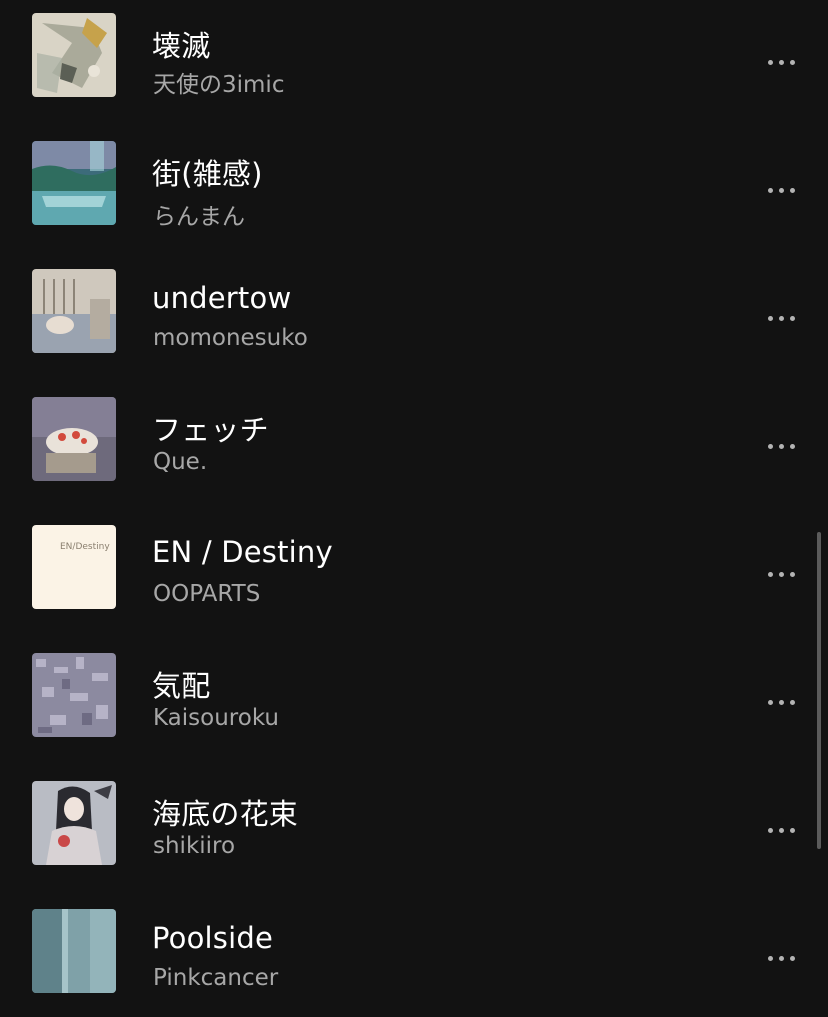 The width and height of the screenshot is (828, 1017). Describe the element at coordinates (242, 552) in the screenshot. I see `track-title: EN / Destiny` at that location.